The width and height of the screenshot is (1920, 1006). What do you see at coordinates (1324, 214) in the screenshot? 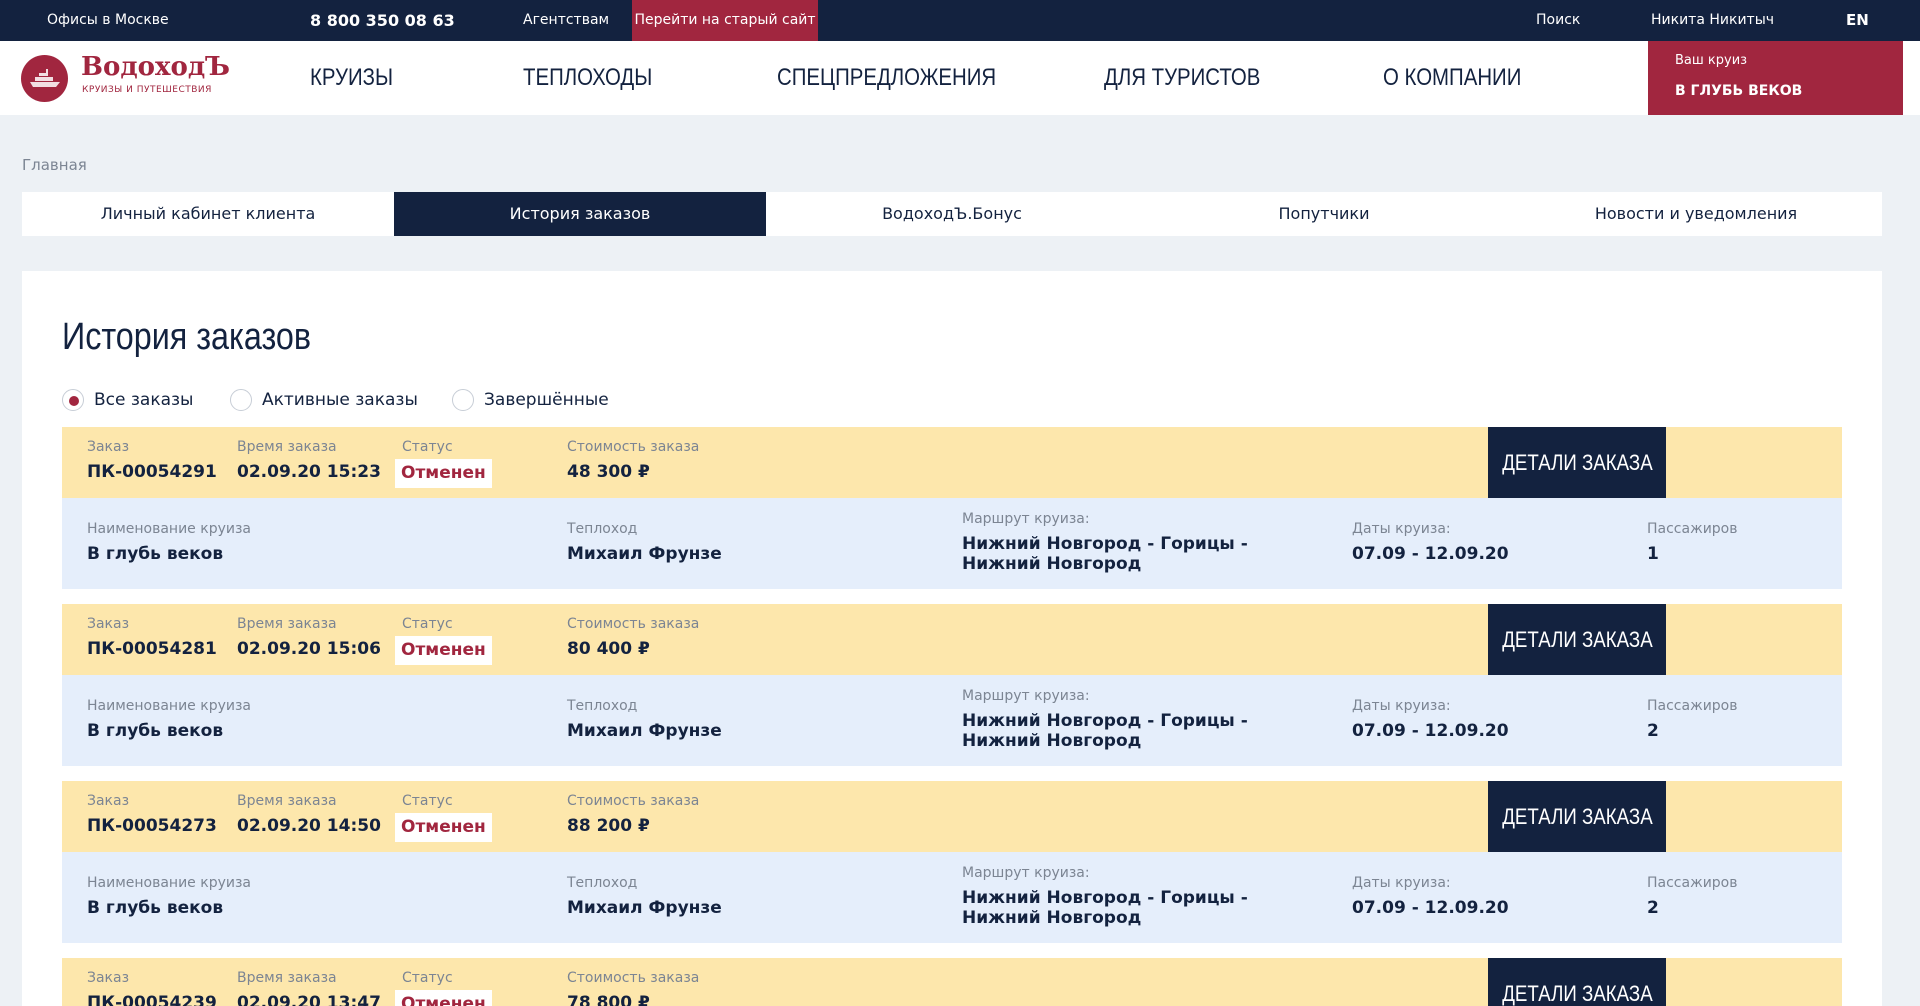
I see `tab-companions: Попутчики` at bounding box center [1324, 214].